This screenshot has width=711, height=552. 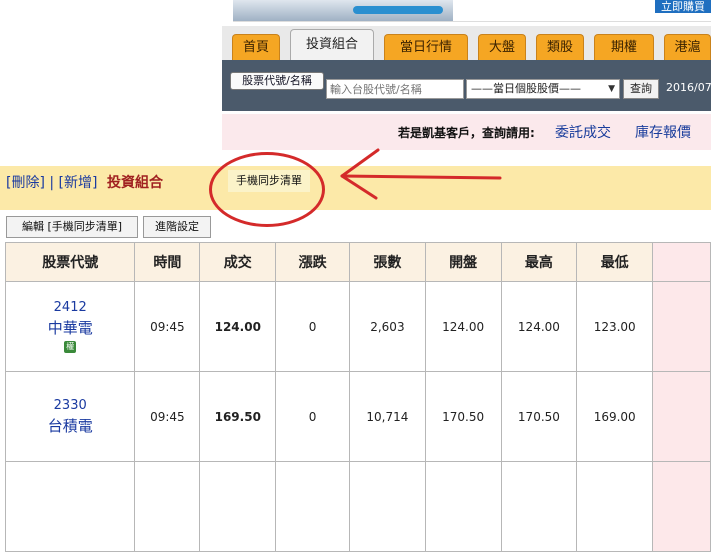 What do you see at coordinates (238, 262) in the screenshot?
I see `header-price: 成交` at bounding box center [238, 262].